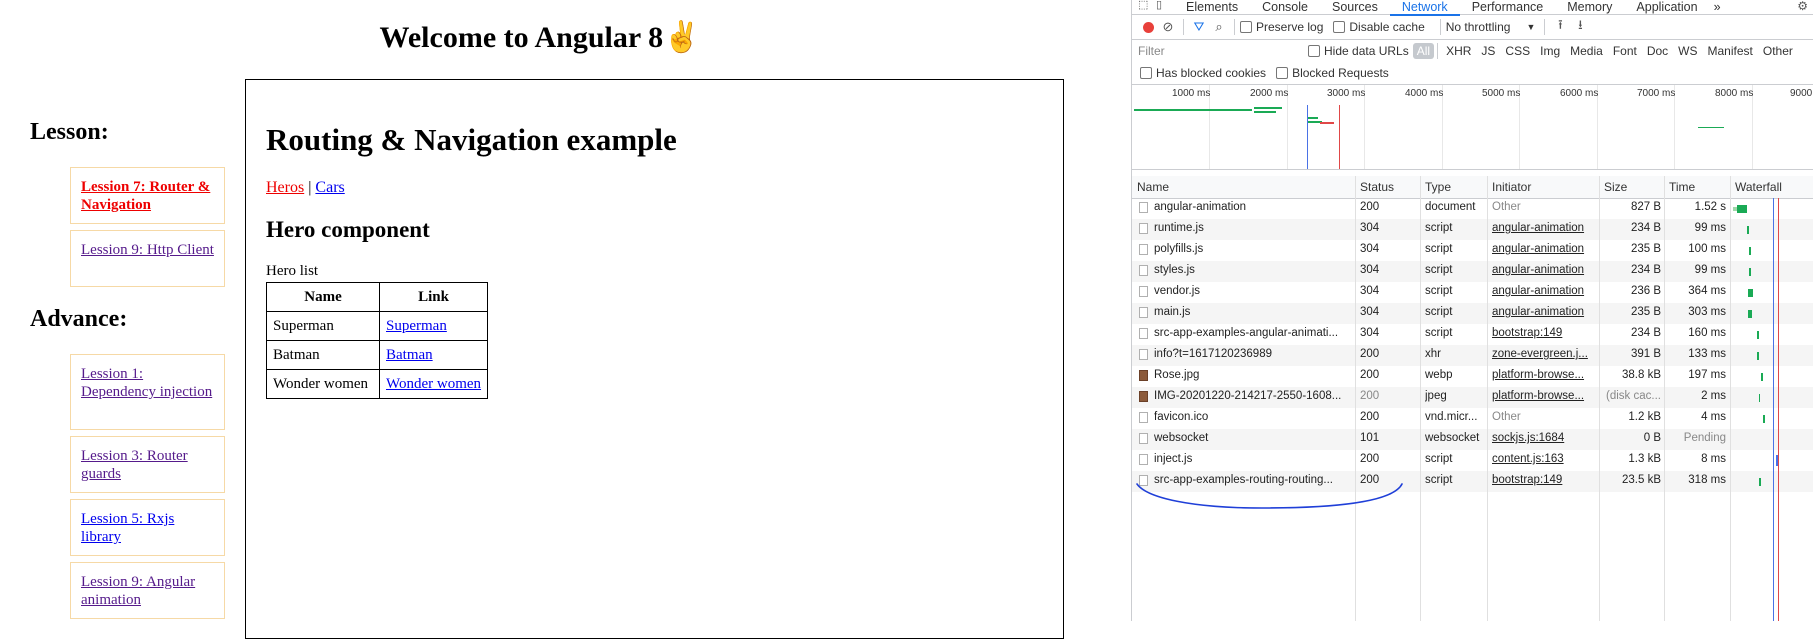  What do you see at coordinates (147, 250) in the screenshot?
I see `lesson-link-http: Lession 9: Http Client` at bounding box center [147, 250].